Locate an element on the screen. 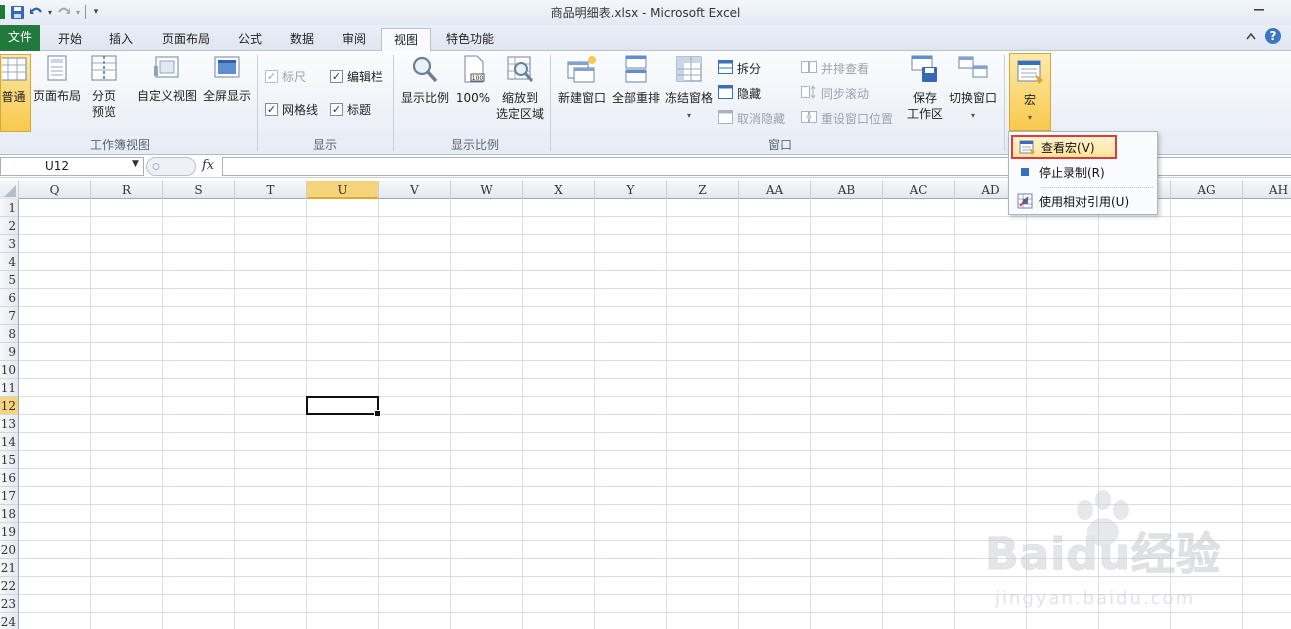  synchronous-scrolling-button: 同步滚动 is located at coordinates (835, 93).